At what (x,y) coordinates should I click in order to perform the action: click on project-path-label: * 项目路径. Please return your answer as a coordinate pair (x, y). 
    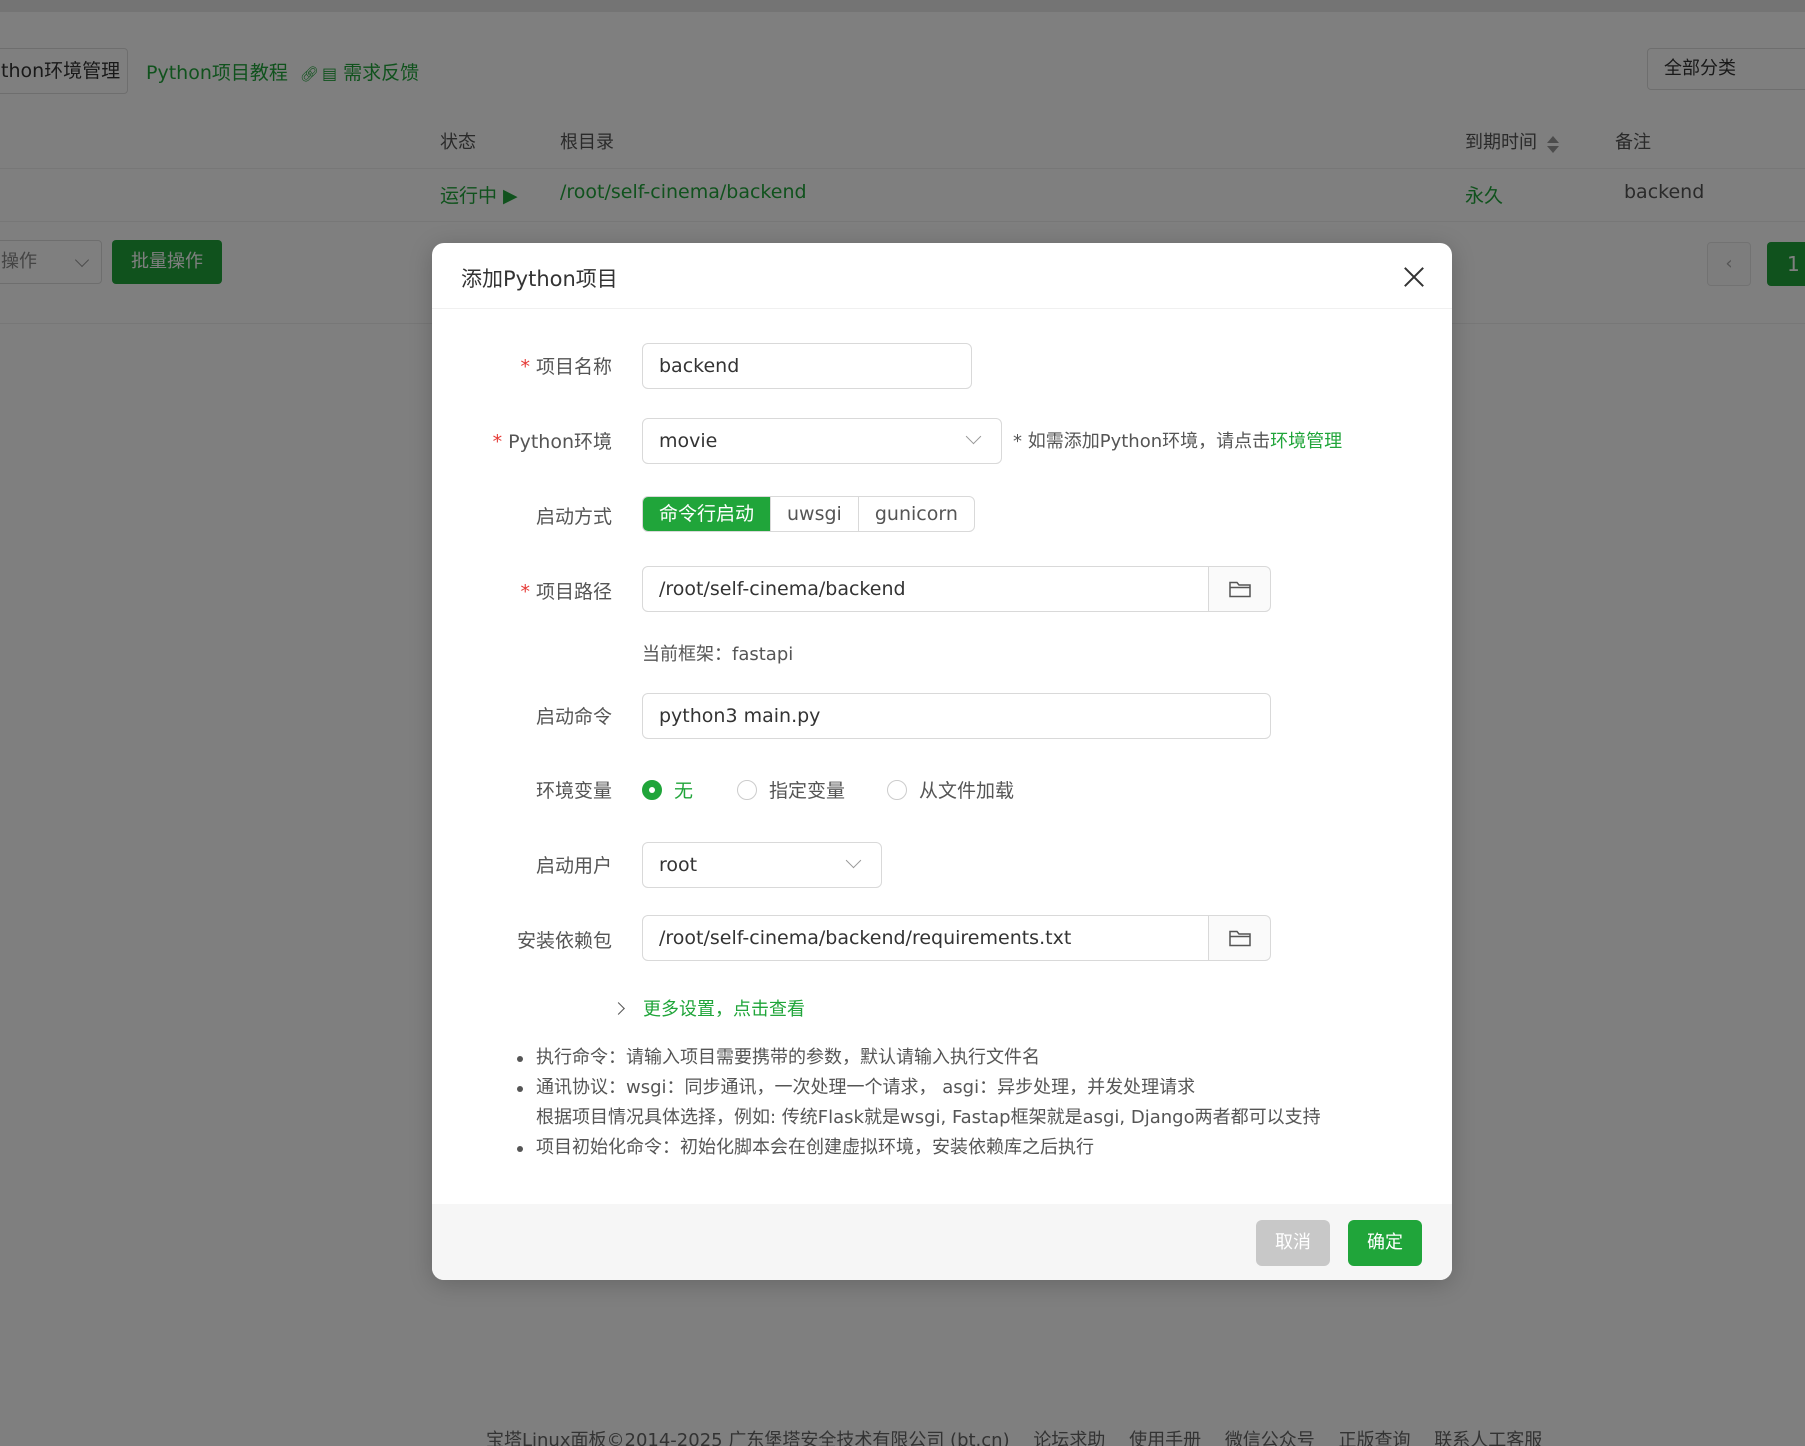
    Looking at the image, I should click on (566, 592).